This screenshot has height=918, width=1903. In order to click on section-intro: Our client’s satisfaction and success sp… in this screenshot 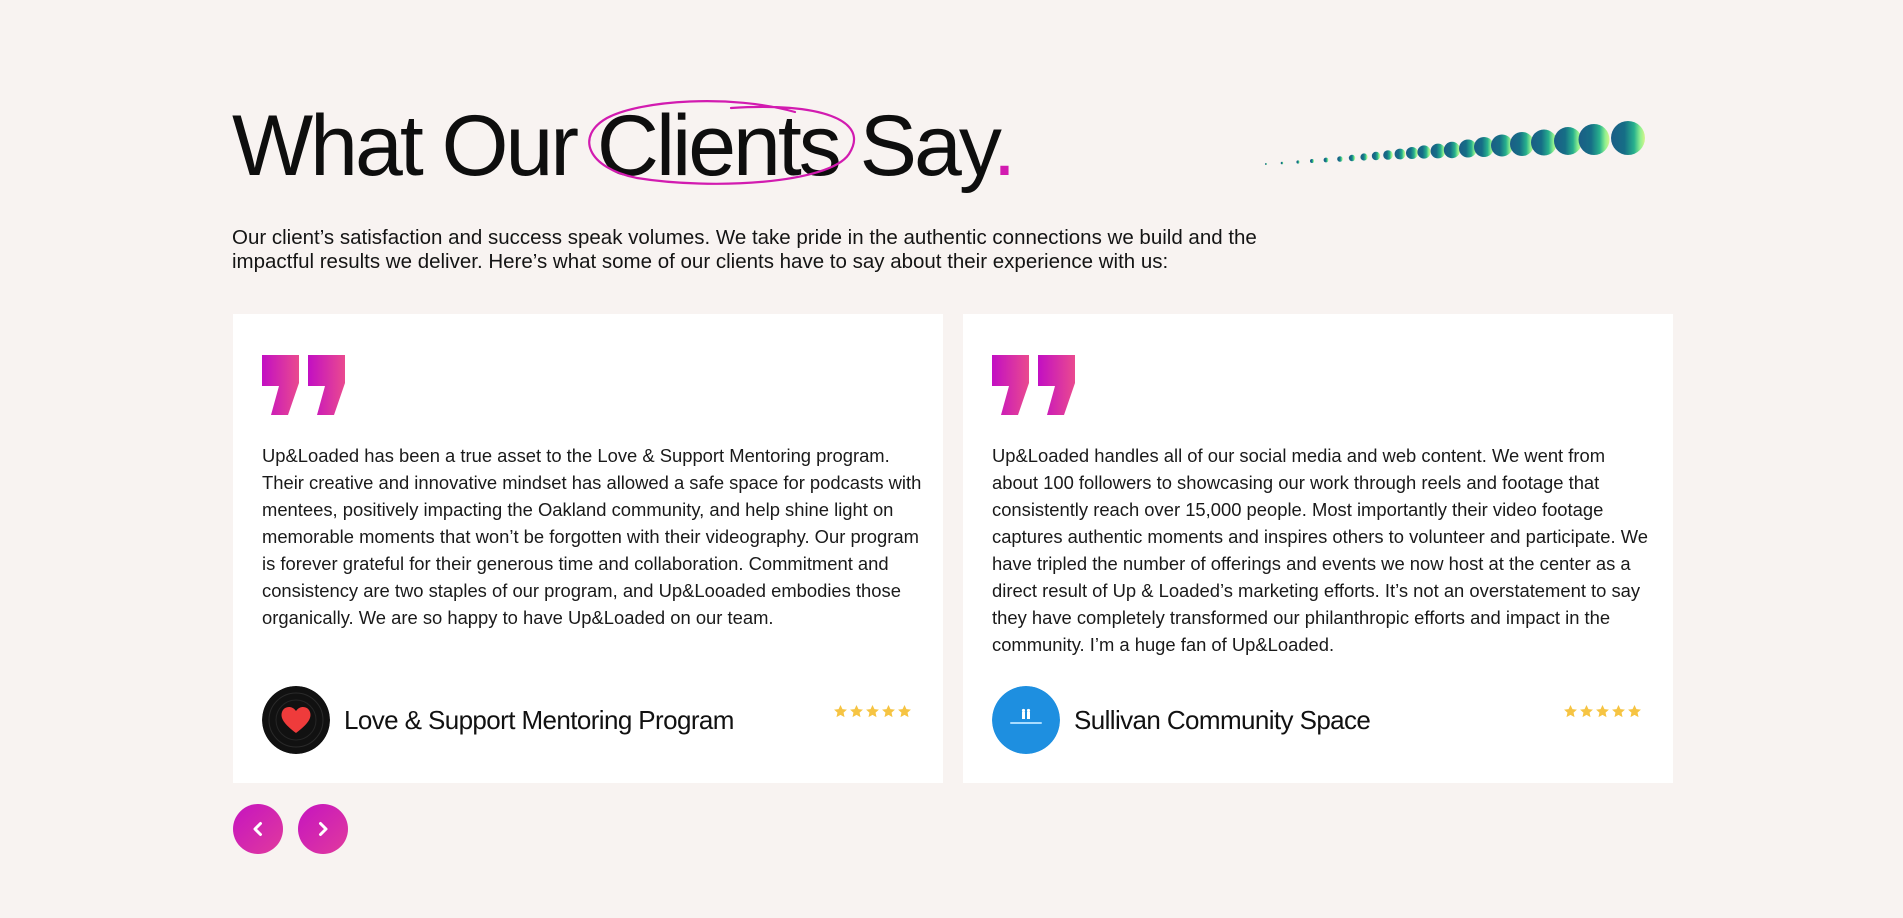, I will do `click(744, 249)`.